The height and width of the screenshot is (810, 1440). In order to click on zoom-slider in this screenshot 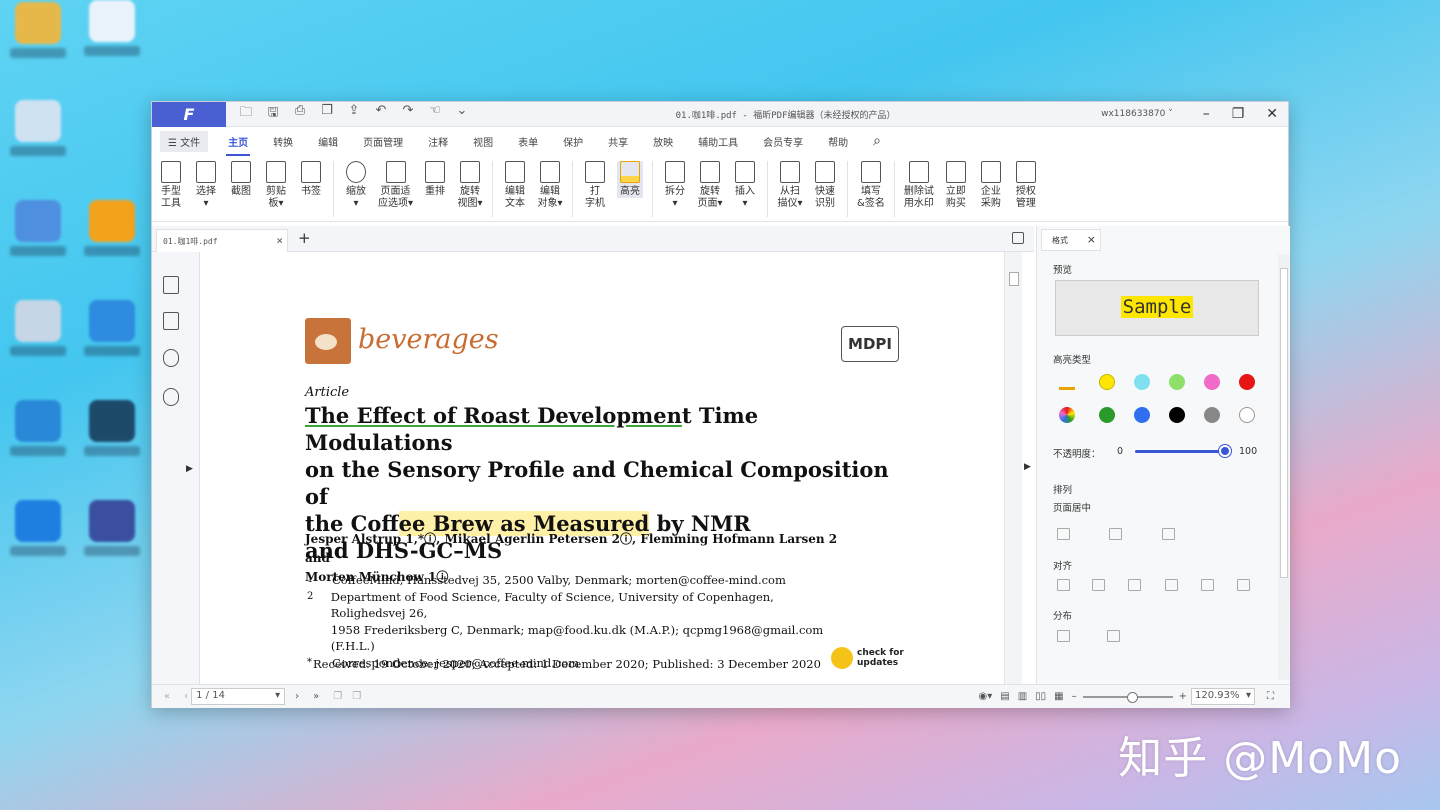, I will do `click(1127, 697)`.